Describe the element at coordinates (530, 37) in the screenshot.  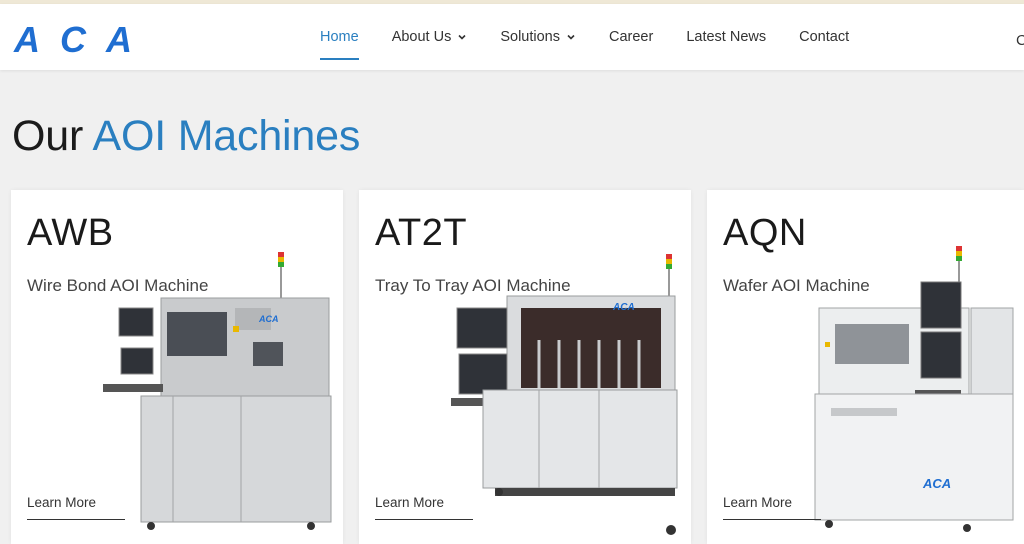
I see `nav-solutions-label: Solutions` at that location.